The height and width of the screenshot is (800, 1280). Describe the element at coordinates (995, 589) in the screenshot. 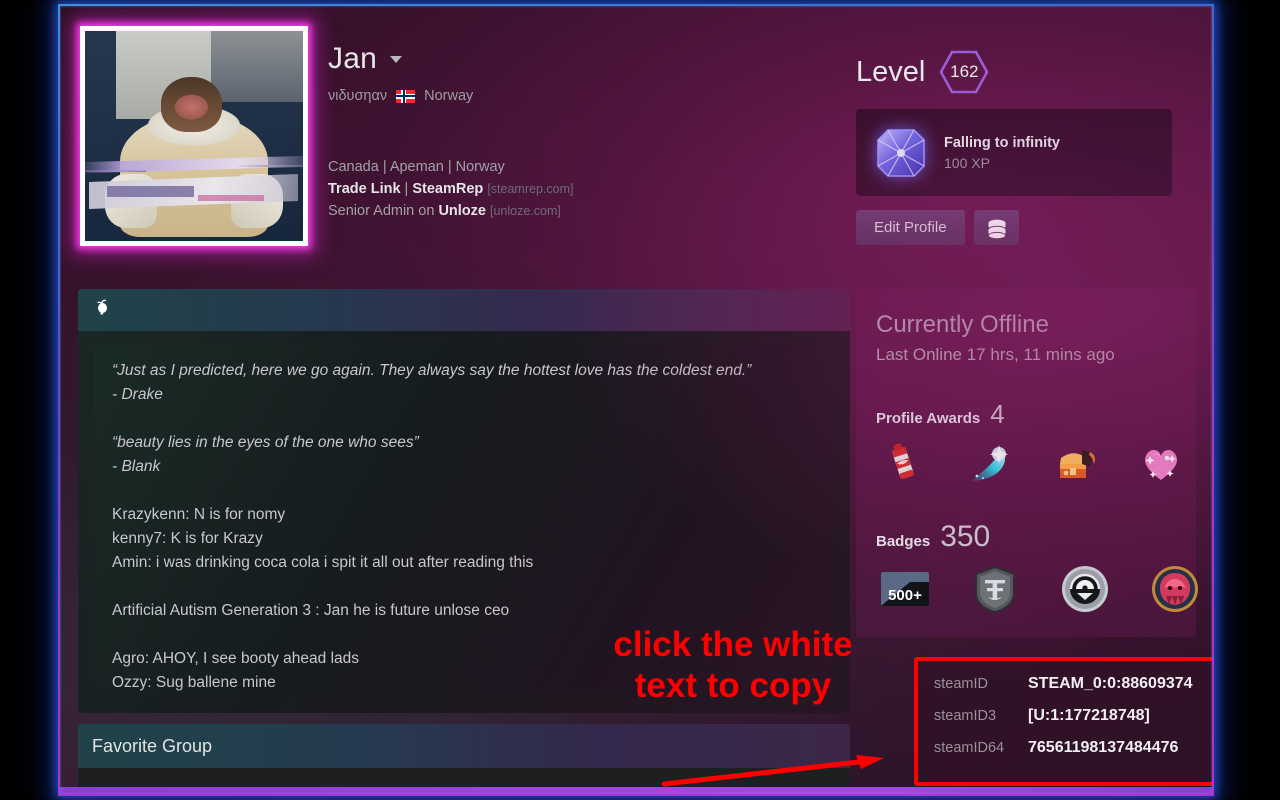

I see `badge-warships-icon` at that location.